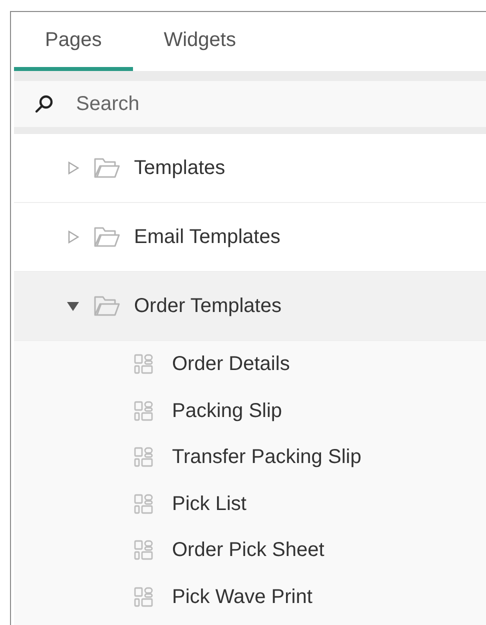 This screenshot has width=486, height=625. I want to click on search-input: Search, so click(281, 104).